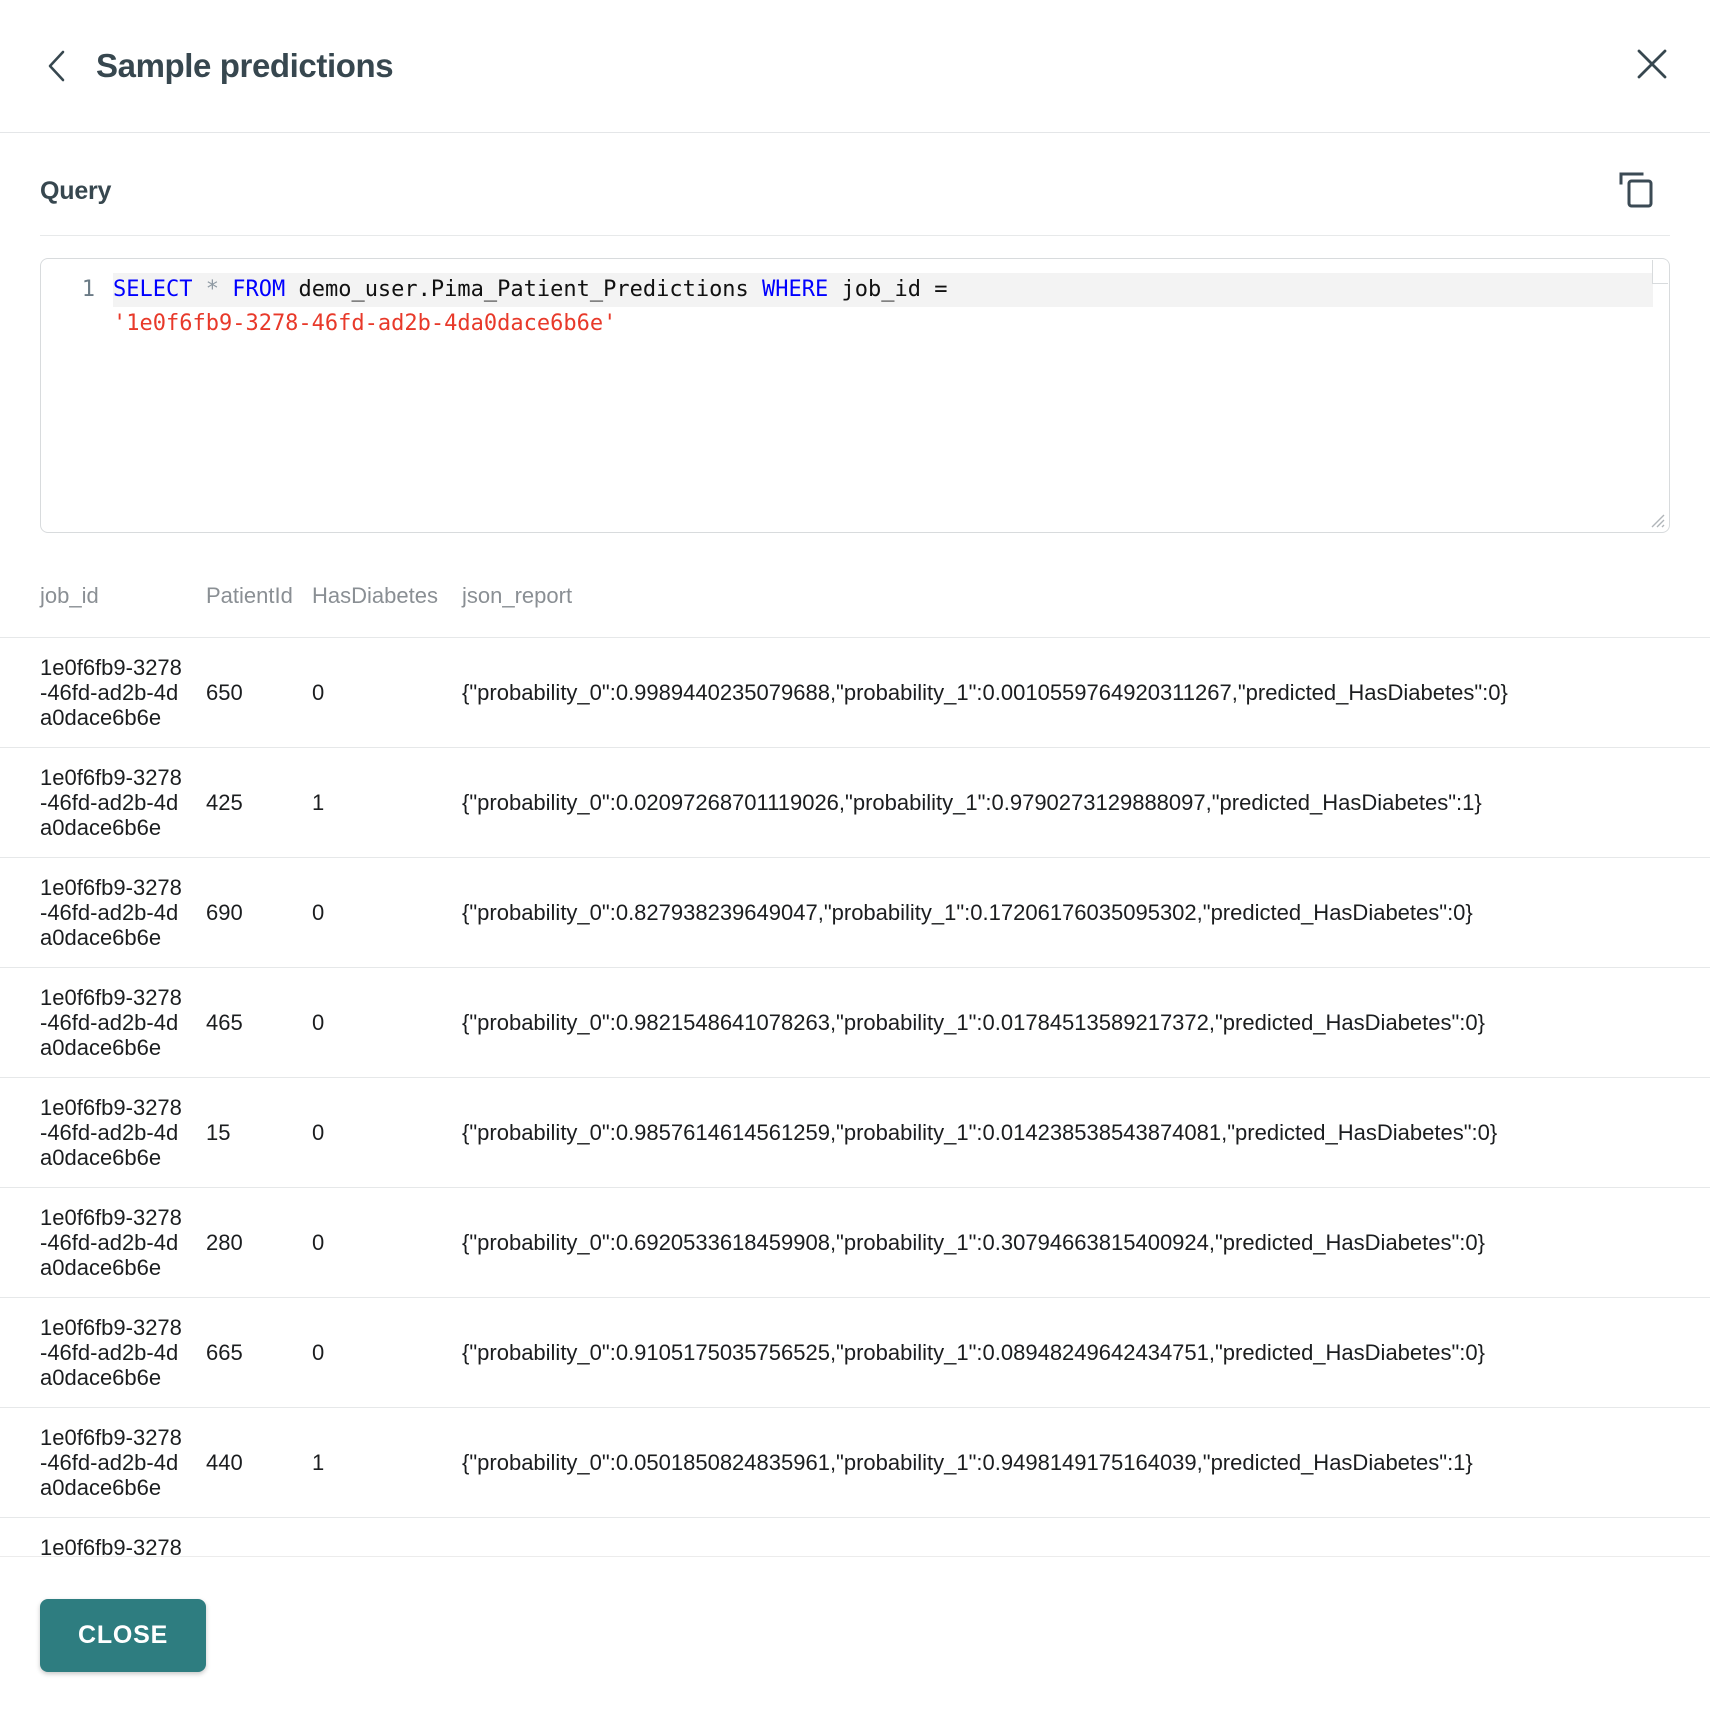 The width and height of the screenshot is (1710, 1714). I want to click on query-header: Query, so click(855, 200).